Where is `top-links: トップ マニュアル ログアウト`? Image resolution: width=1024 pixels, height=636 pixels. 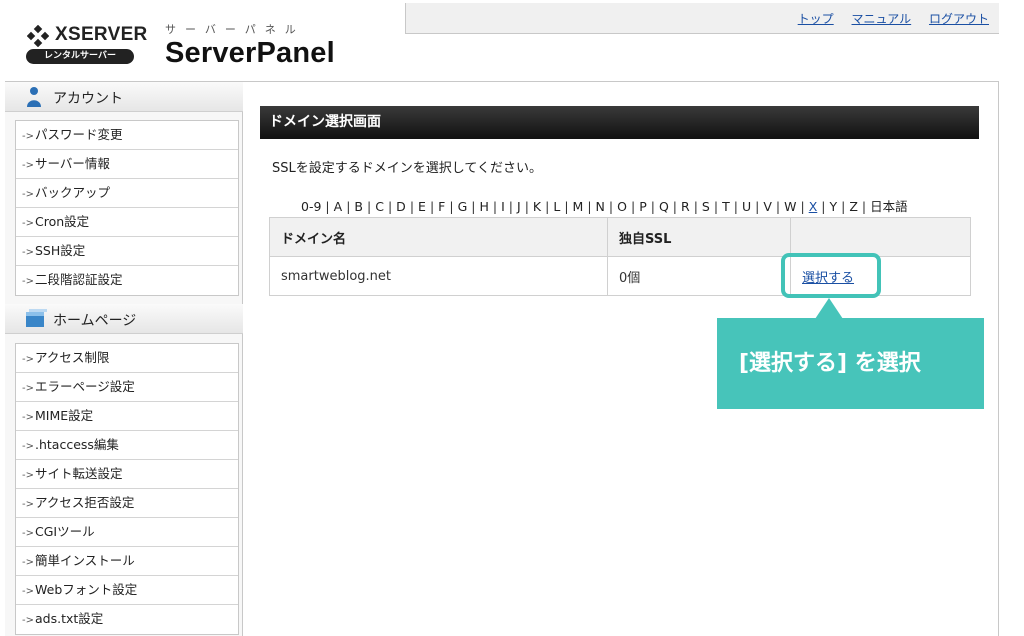 top-links: トップ マニュアル ログアウト is located at coordinates (886, 18).